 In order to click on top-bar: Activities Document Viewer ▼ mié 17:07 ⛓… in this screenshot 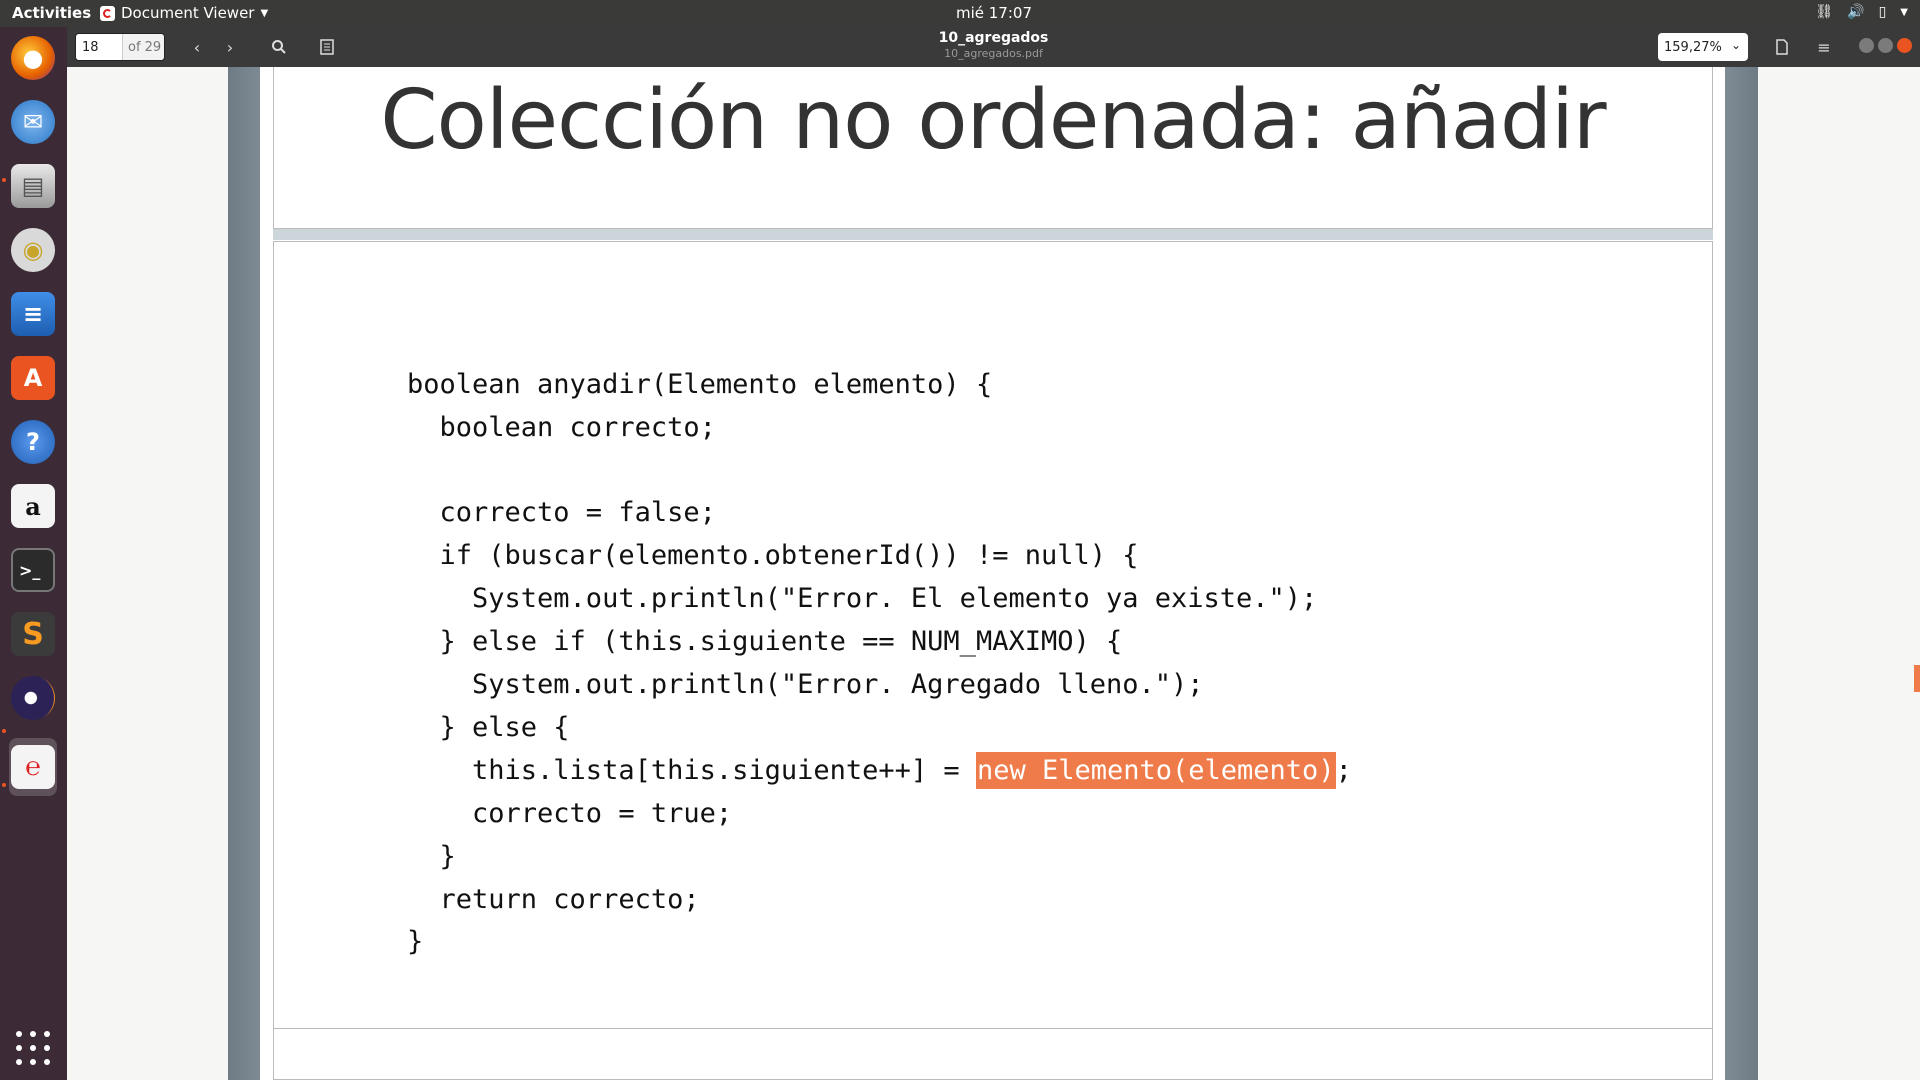, I will do `click(960, 13)`.